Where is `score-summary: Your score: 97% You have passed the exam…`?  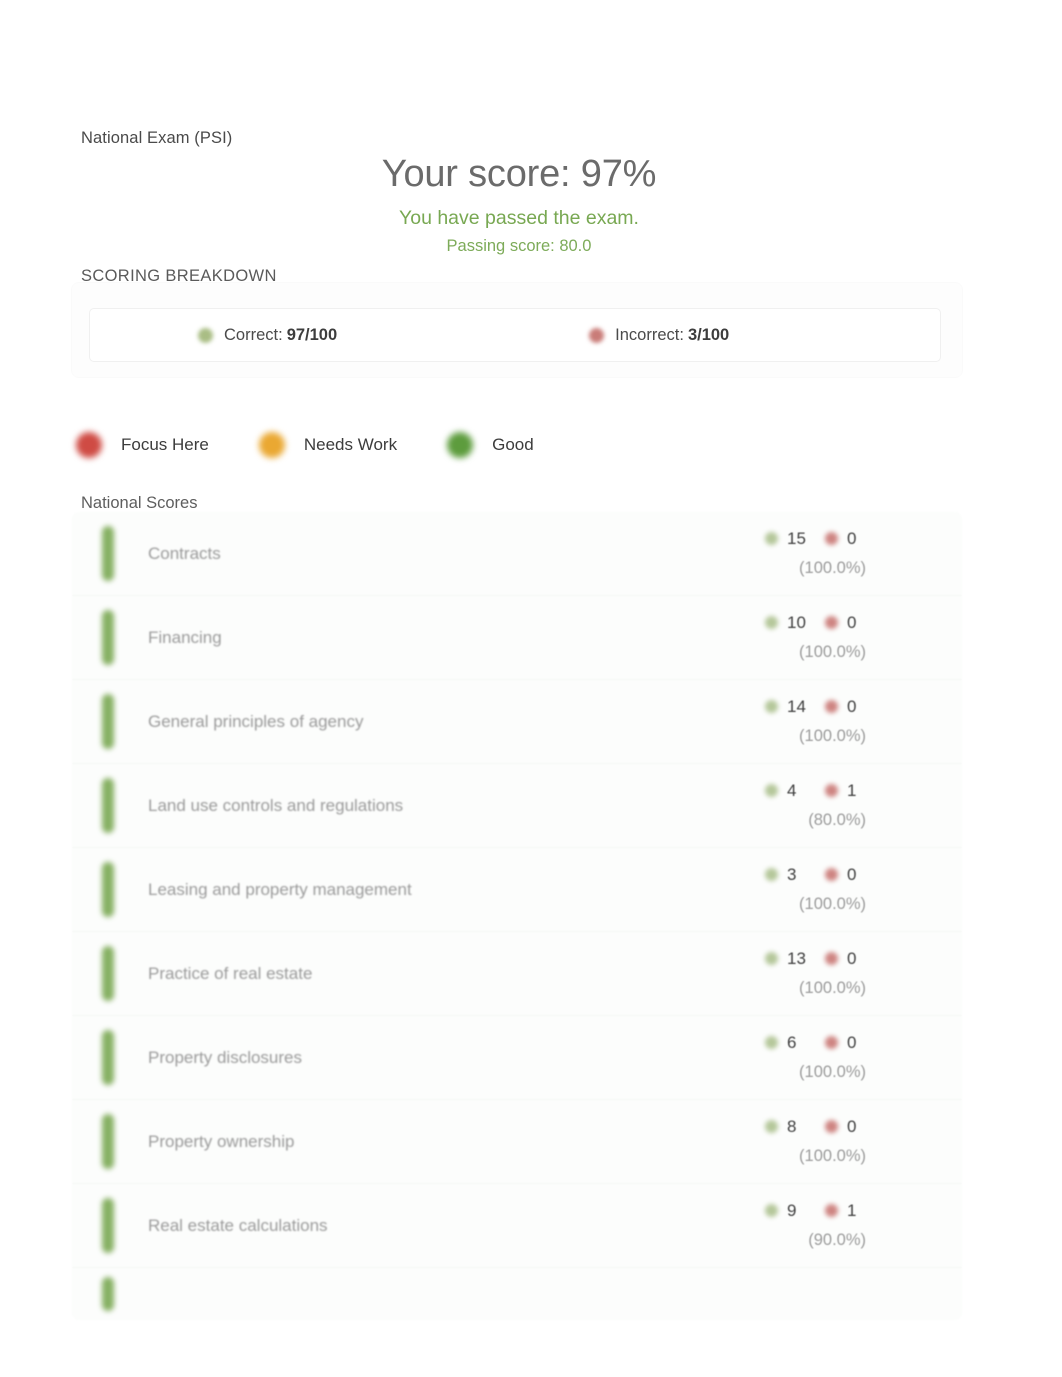 score-summary: Your score: 97% You have passed the exam… is located at coordinates (519, 205).